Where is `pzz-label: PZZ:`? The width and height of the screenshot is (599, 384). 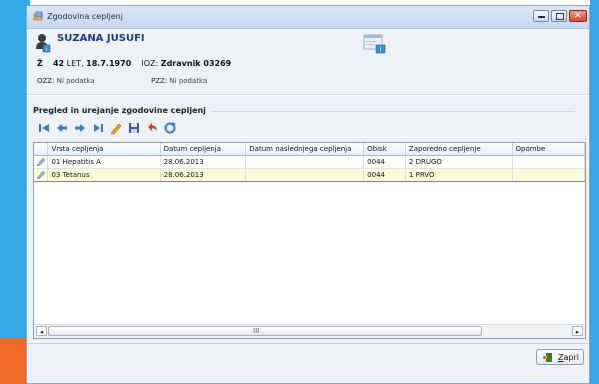
pzz-label: PZZ: is located at coordinates (159, 81).